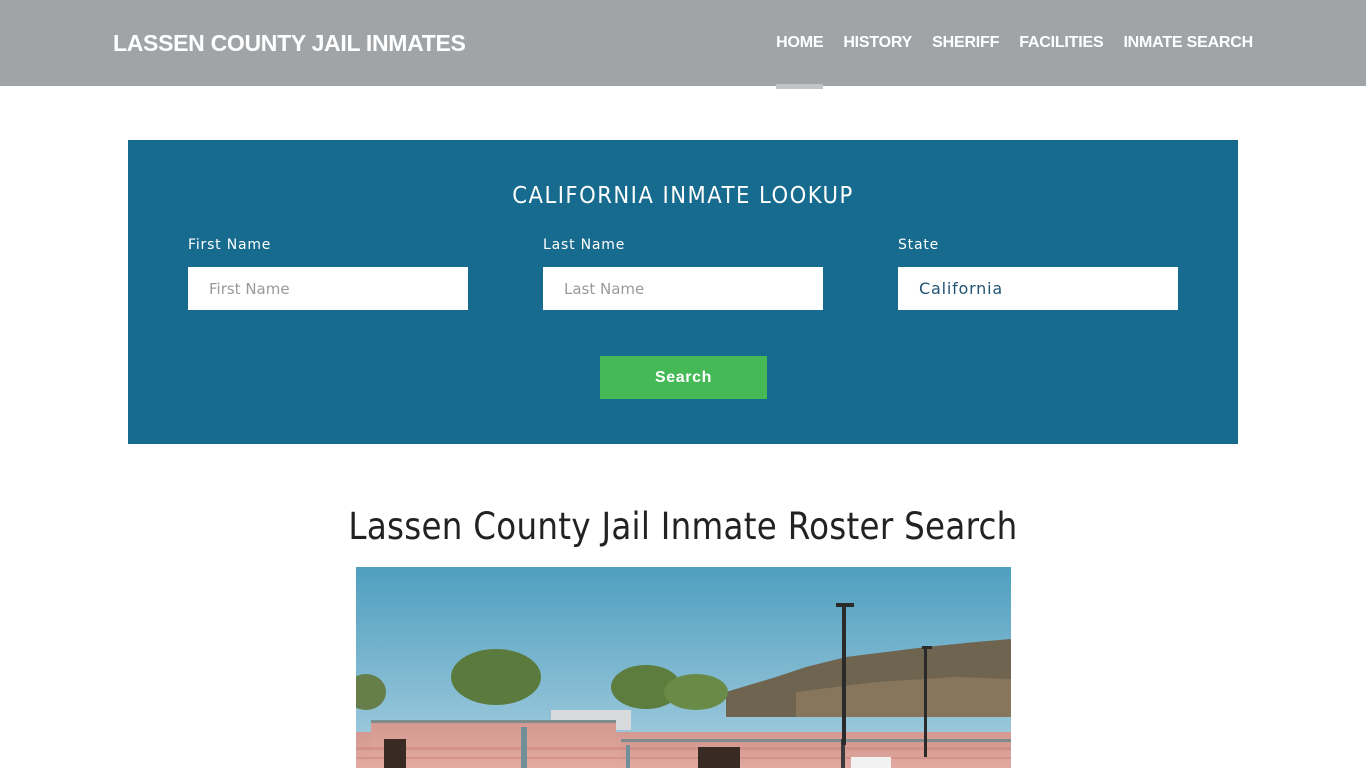 The height and width of the screenshot is (768, 1366). Describe the element at coordinates (1038, 288) in the screenshot. I see `state-select: California` at that location.